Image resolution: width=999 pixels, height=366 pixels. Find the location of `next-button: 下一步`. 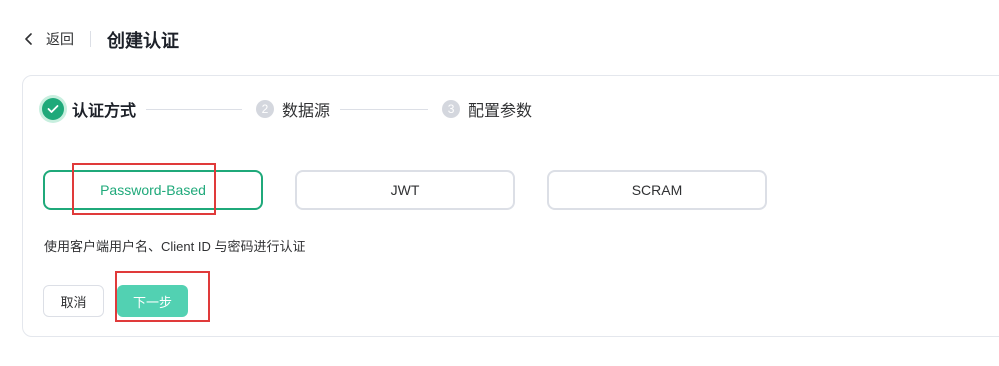

next-button: 下一步 is located at coordinates (152, 301).